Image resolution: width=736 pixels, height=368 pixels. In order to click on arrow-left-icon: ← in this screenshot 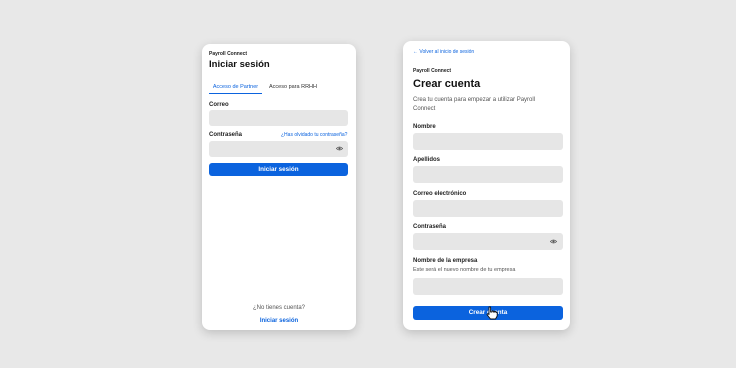, I will do `click(415, 52)`.